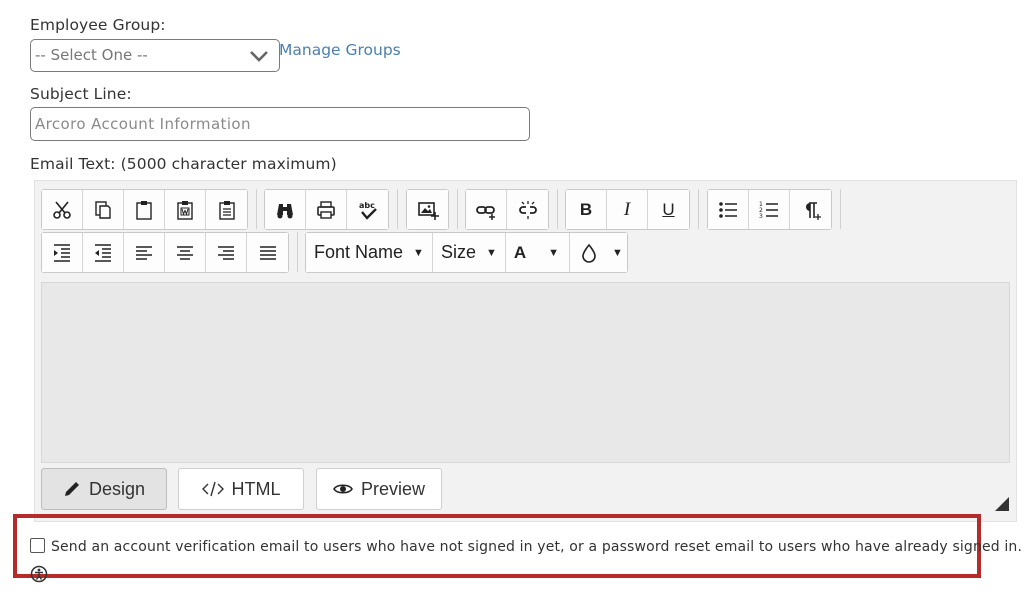 The image size is (1031, 603). What do you see at coordinates (359, 252) in the screenshot?
I see `font-name-label: Font Name` at bounding box center [359, 252].